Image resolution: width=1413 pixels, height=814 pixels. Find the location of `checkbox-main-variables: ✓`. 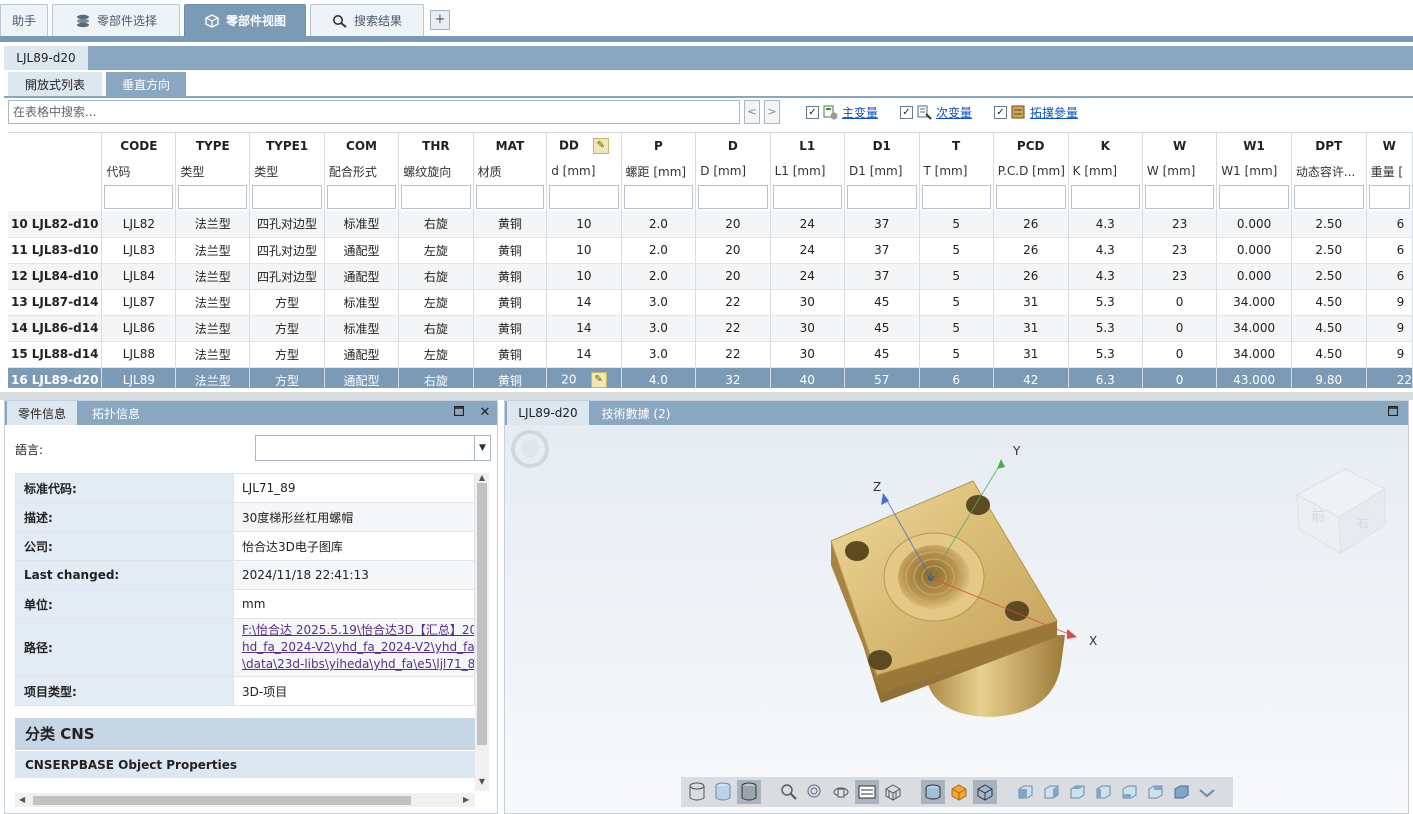

checkbox-main-variables: ✓ is located at coordinates (812, 112).